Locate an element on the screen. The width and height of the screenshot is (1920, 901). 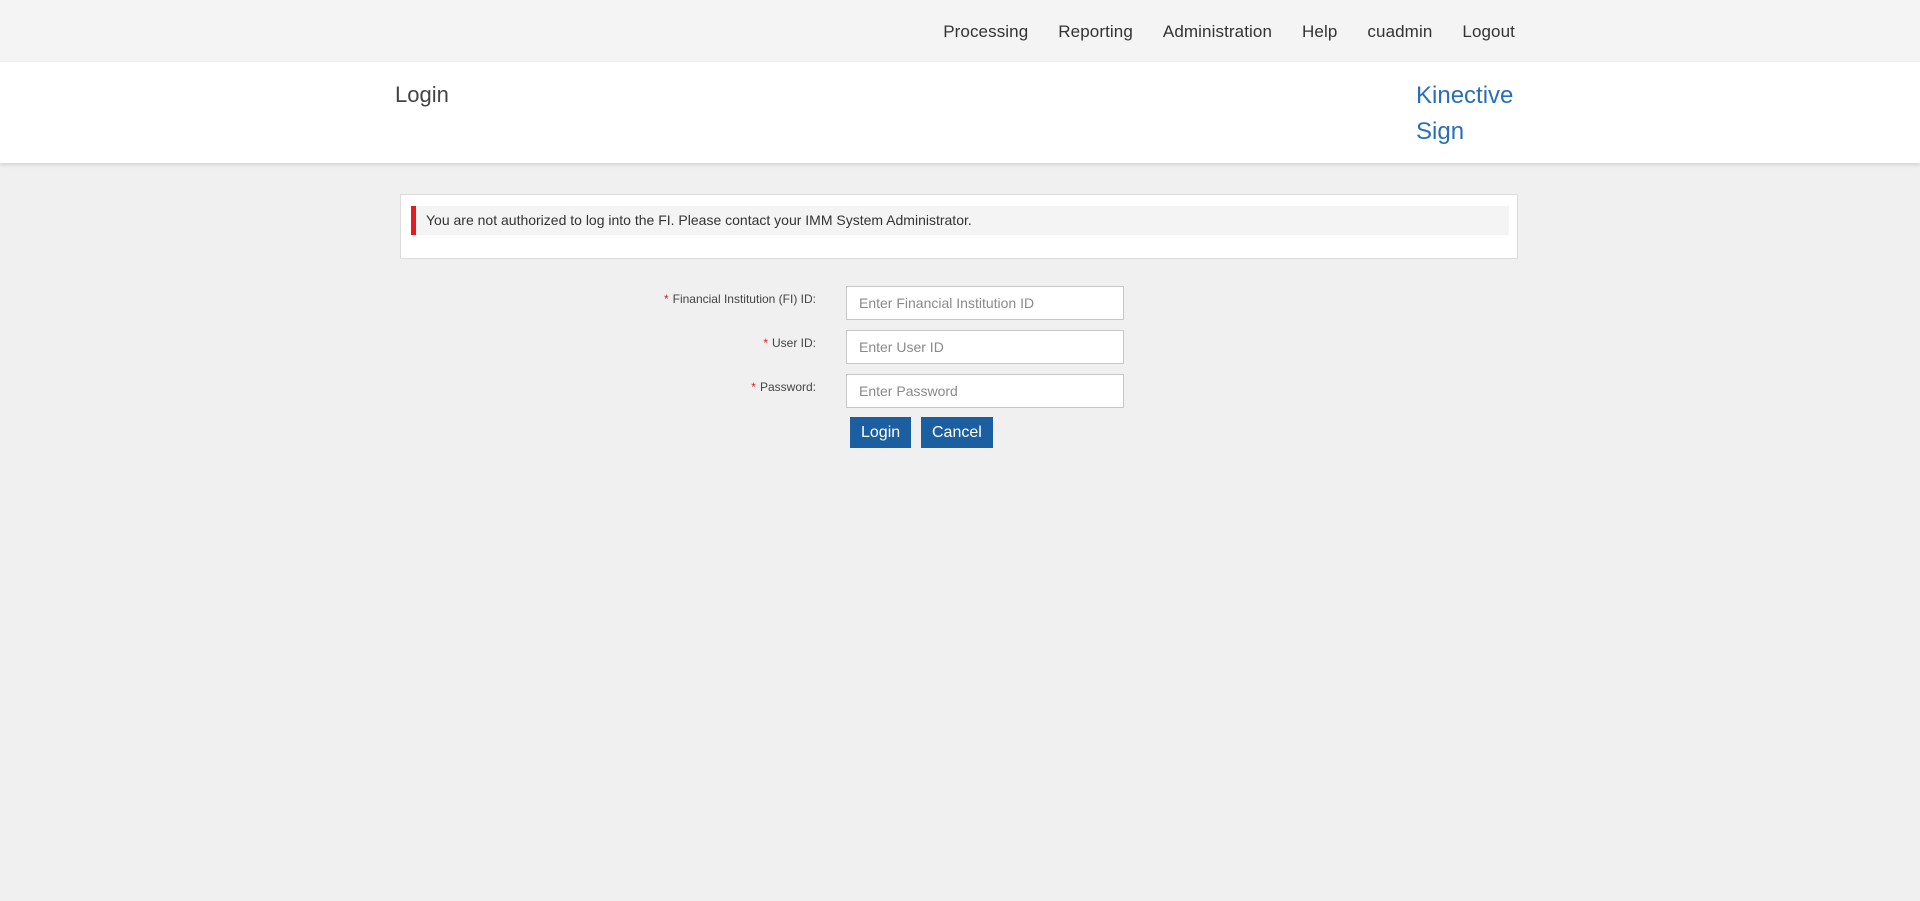
brand-logo-text: Kinective Sign is located at coordinates (1471, 114).